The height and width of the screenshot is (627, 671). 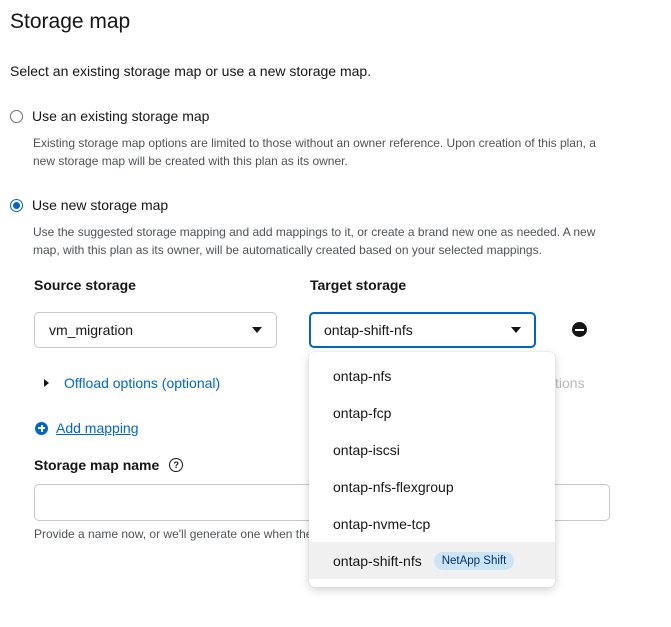 What do you see at coordinates (155, 330) in the screenshot?
I see `source-storage-select: vm_migration` at bounding box center [155, 330].